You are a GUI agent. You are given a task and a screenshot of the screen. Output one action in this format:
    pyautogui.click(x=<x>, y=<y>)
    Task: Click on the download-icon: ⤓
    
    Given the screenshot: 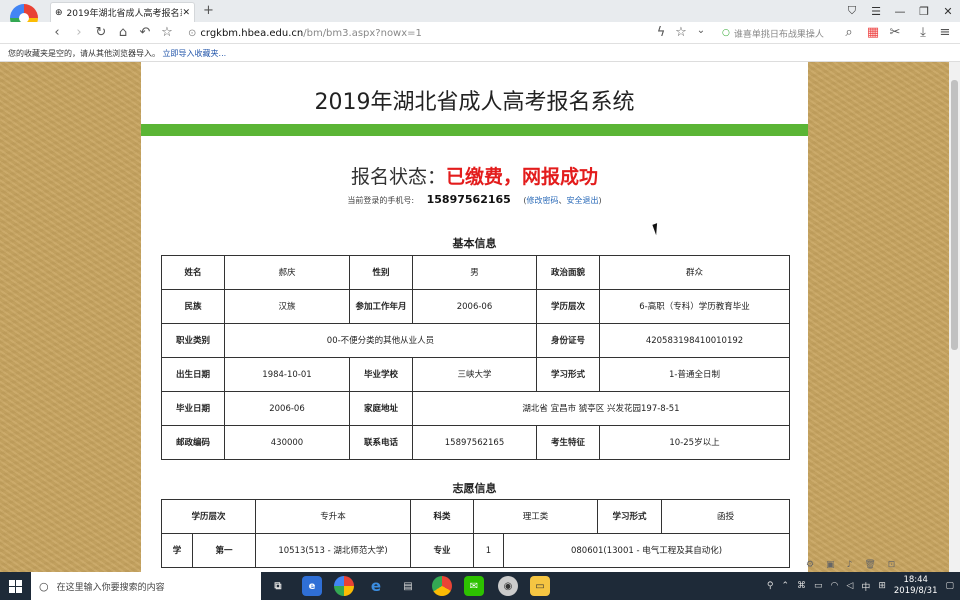 What is the action you would take?
    pyautogui.click(x=923, y=32)
    